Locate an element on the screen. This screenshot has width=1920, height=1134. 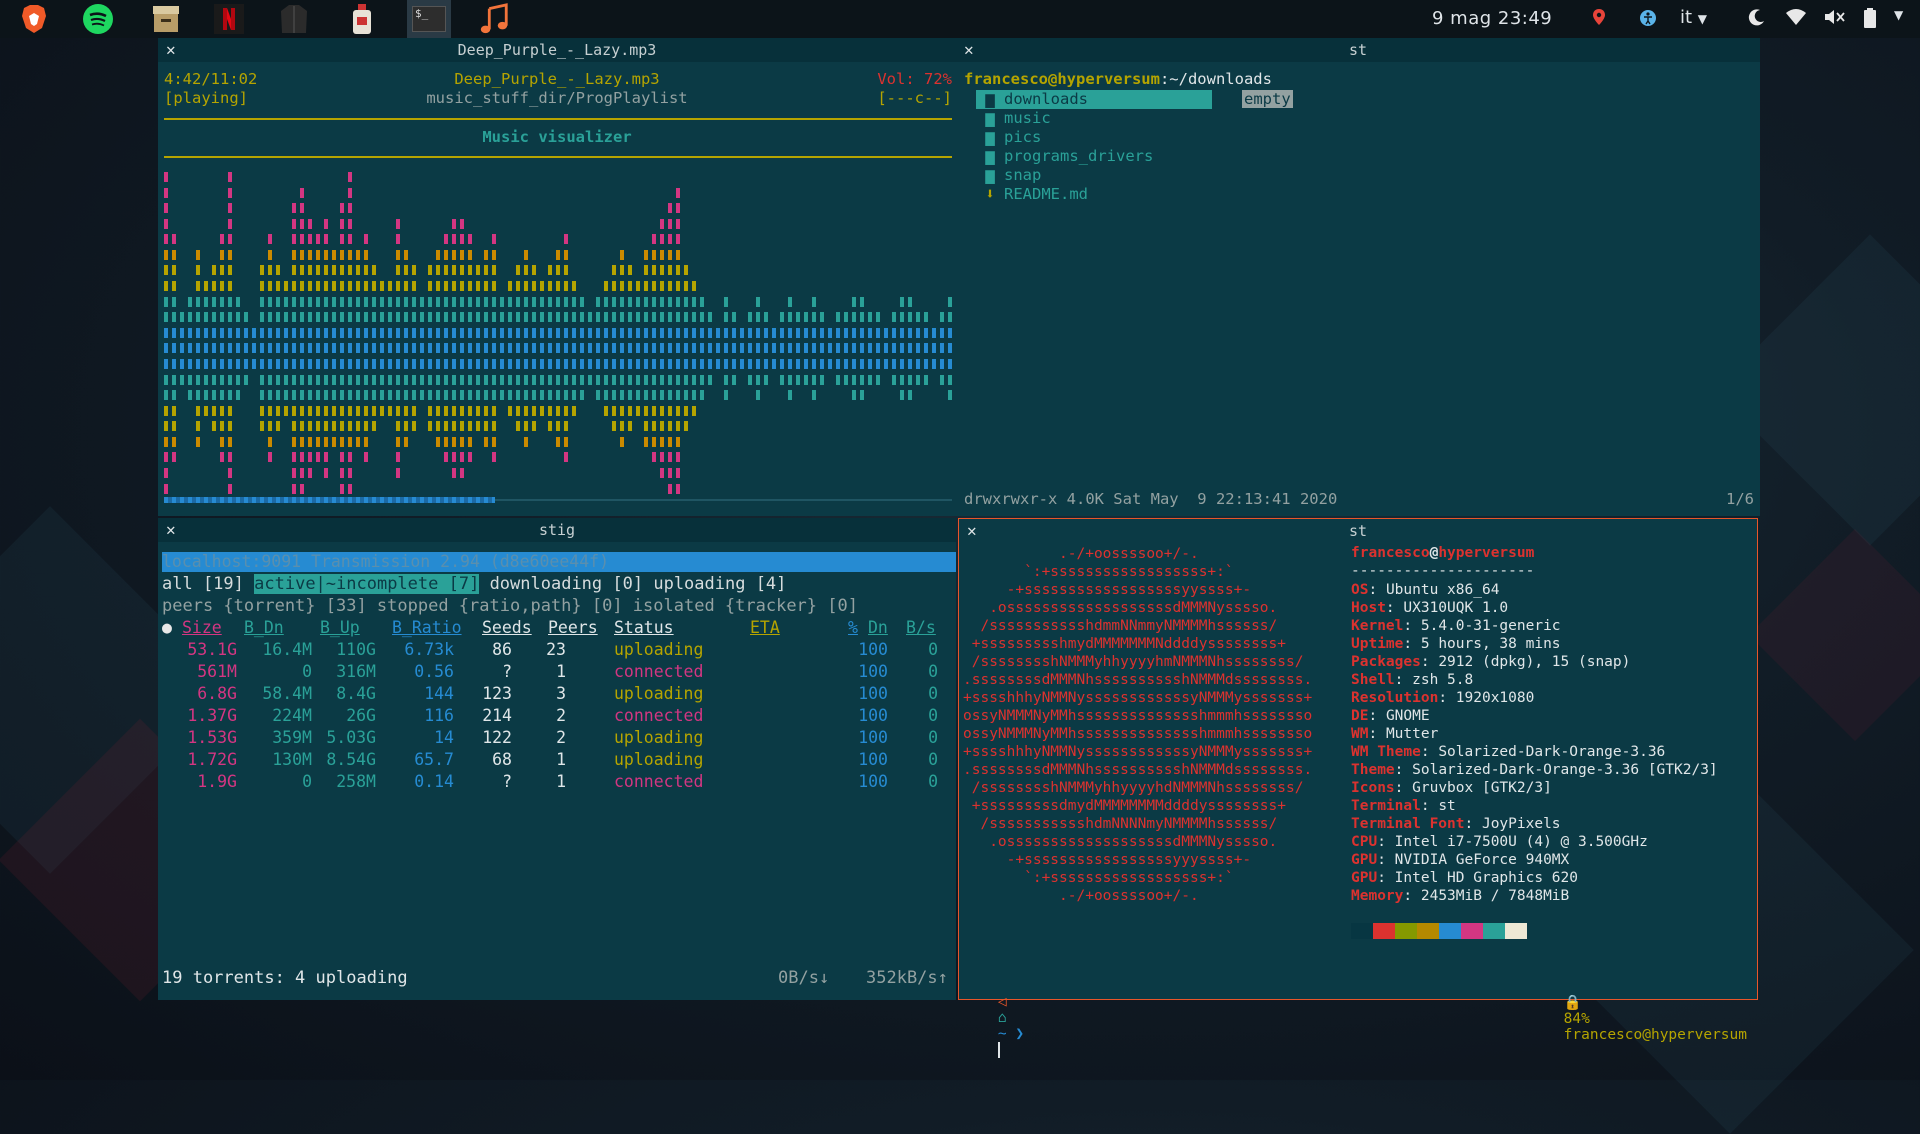
col-dn: B_Dn is located at coordinates (264, 627).